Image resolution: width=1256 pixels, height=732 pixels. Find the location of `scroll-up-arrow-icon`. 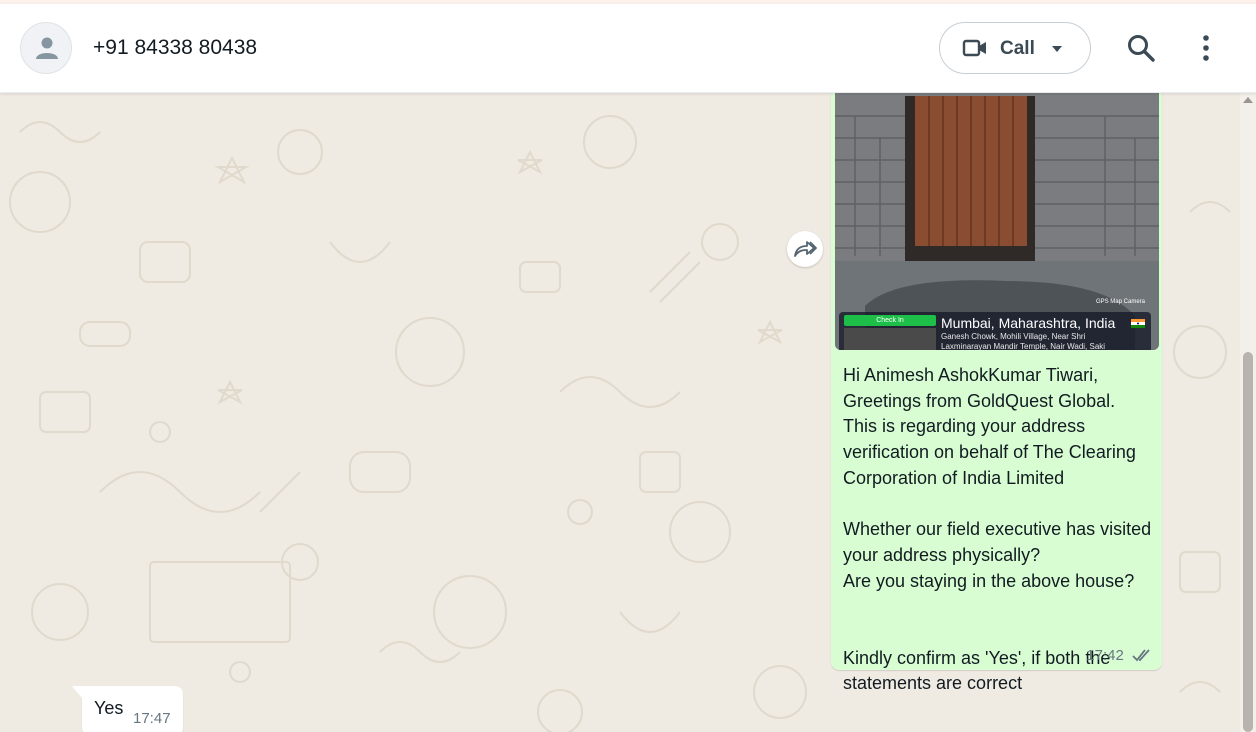

scroll-up-arrow-icon is located at coordinates (1248, 100).